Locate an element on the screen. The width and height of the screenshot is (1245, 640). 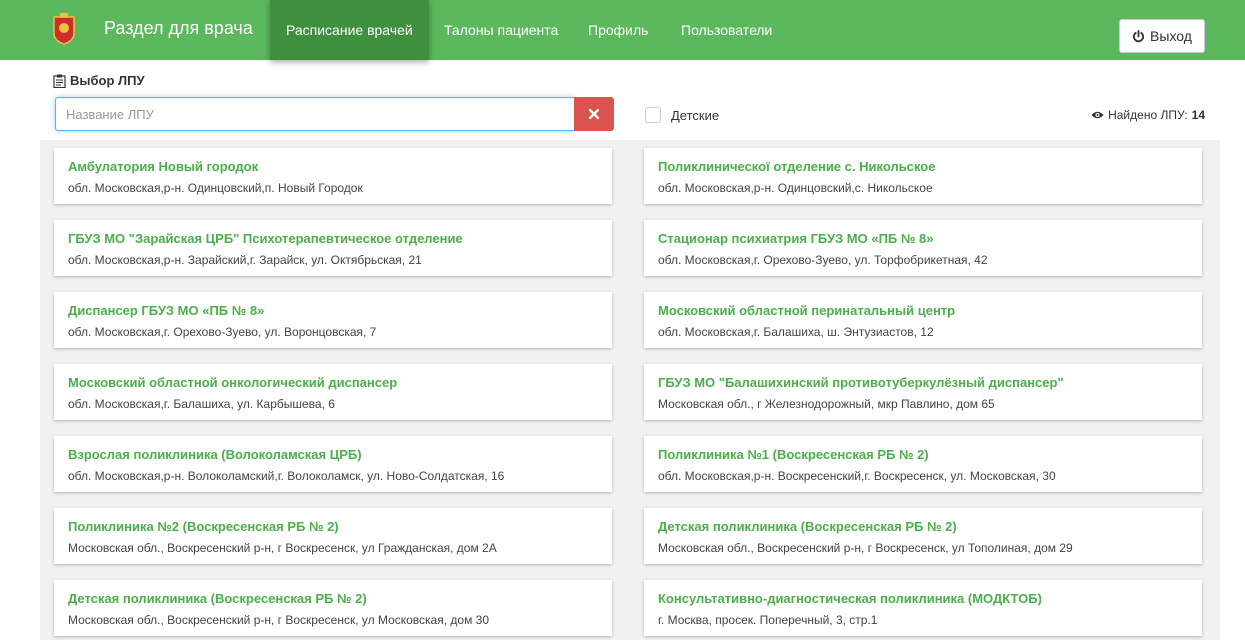
section-title: Выбор ЛПУ is located at coordinates (99, 80).